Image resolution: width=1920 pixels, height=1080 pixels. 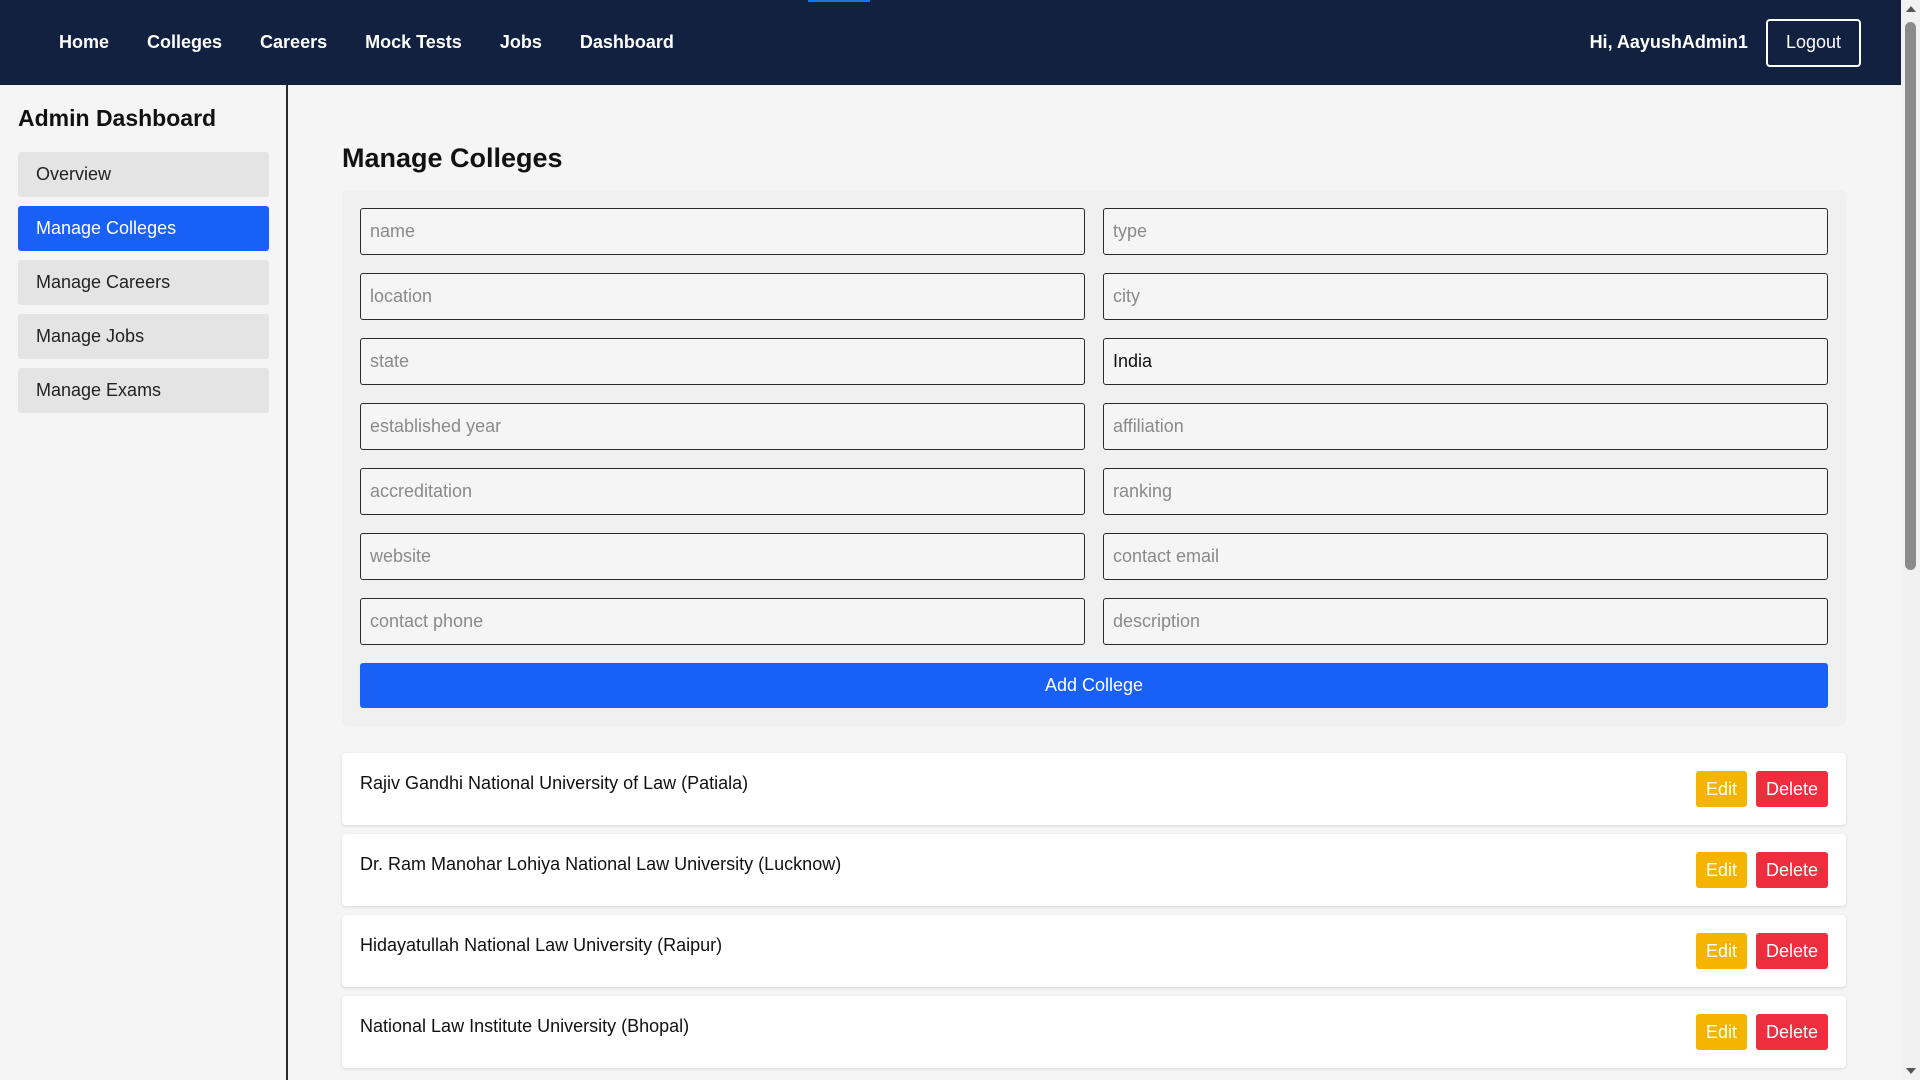 What do you see at coordinates (722, 231) in the screenshot?
I see `name-field` at bounding box center [722, 231].